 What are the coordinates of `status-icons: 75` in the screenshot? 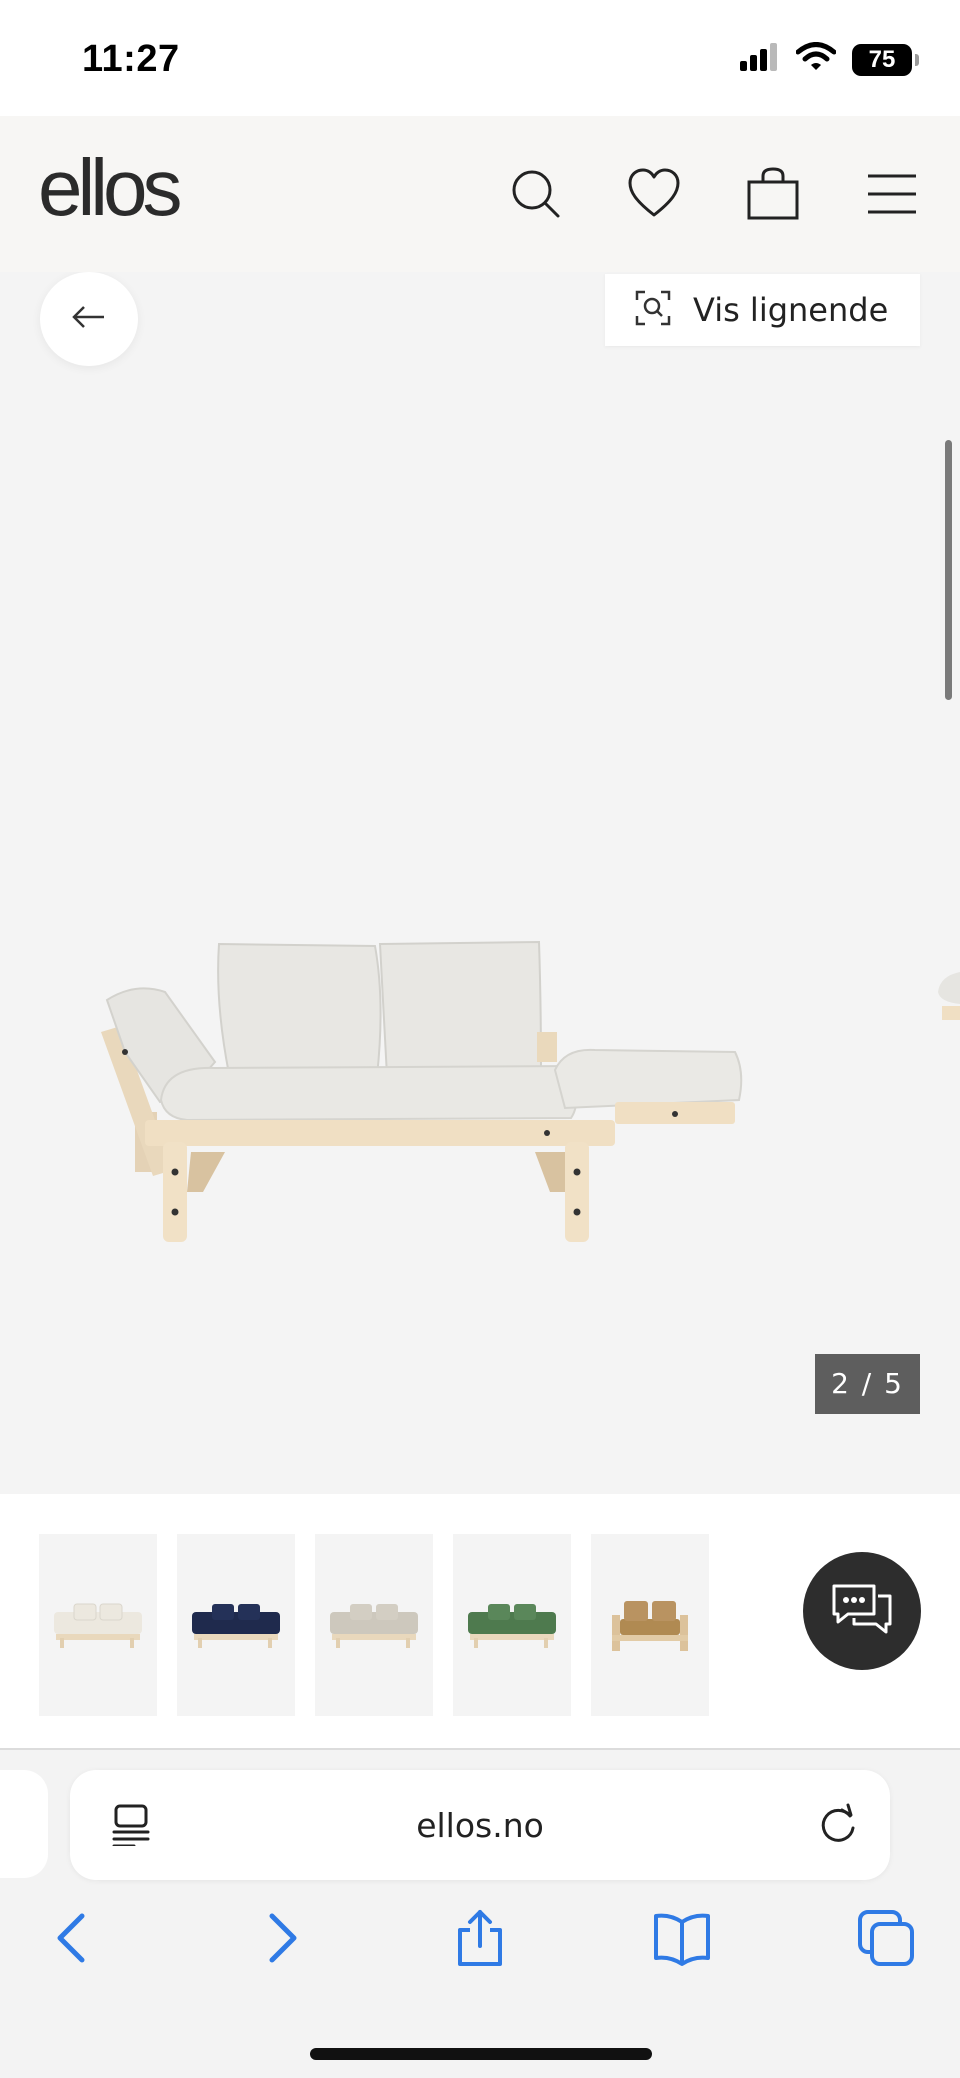 It's located at (829, 59).